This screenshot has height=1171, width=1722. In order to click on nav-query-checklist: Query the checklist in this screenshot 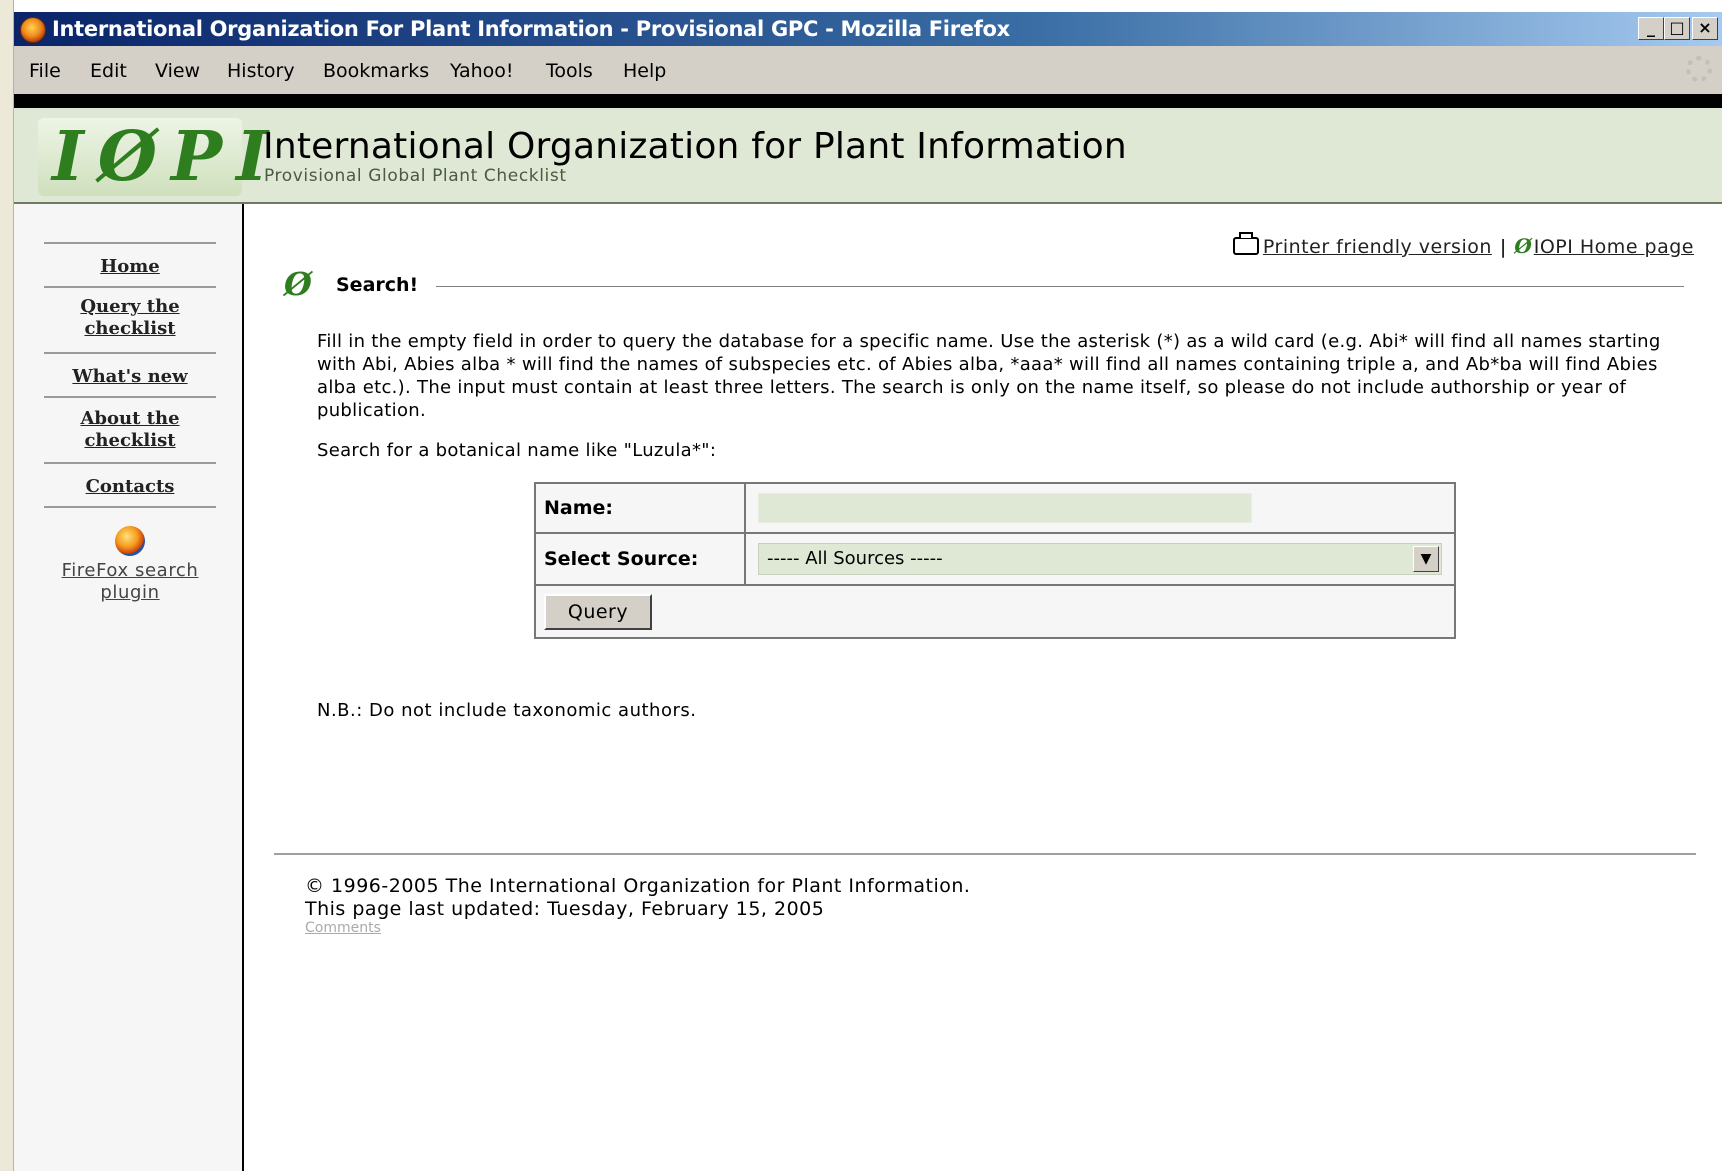, I will do `click(130, 318)`.